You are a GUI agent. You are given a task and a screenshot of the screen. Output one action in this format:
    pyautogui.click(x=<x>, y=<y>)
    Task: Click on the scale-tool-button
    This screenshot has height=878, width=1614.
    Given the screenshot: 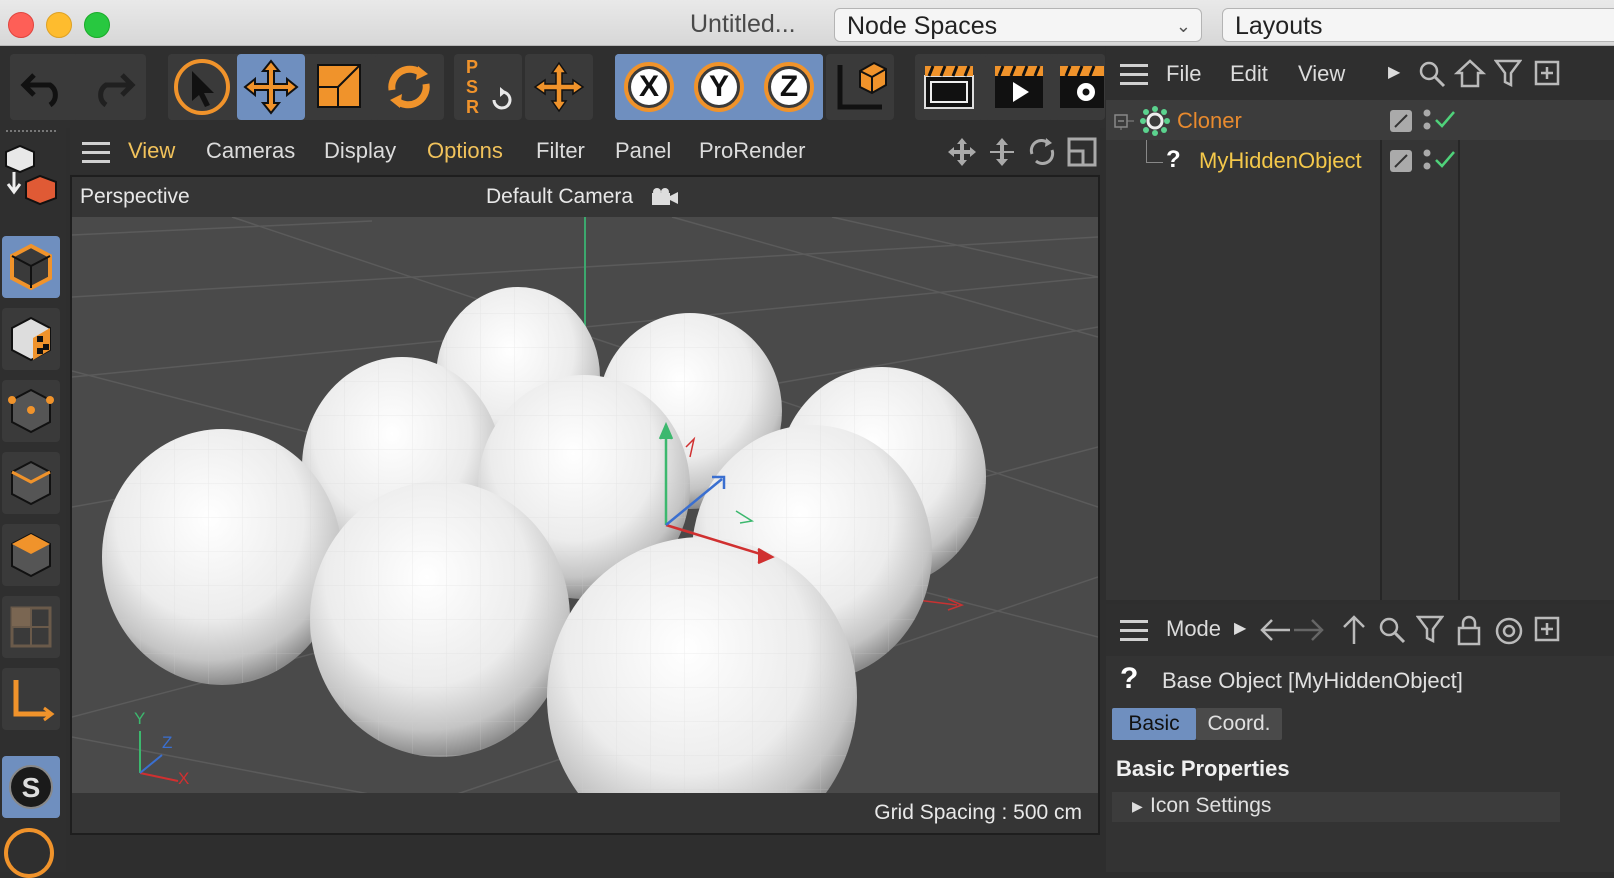 What is the action you would take?
    pyautogui.click(x=340, y=87)
    